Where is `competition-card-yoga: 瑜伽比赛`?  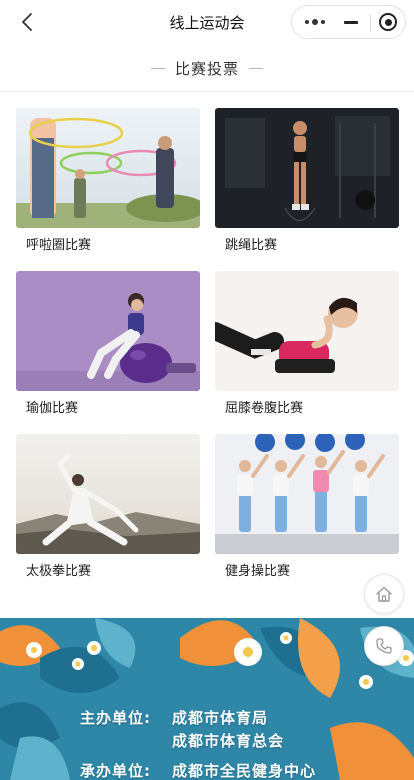 competition-card-yoga: 瑜伽比赛 is located at coordinates (108, 343).